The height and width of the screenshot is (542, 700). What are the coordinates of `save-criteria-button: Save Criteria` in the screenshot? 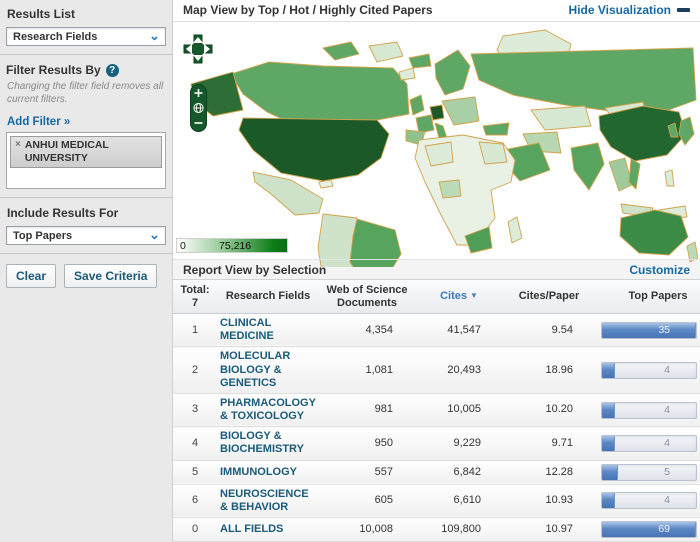 It's located at (111, 276).